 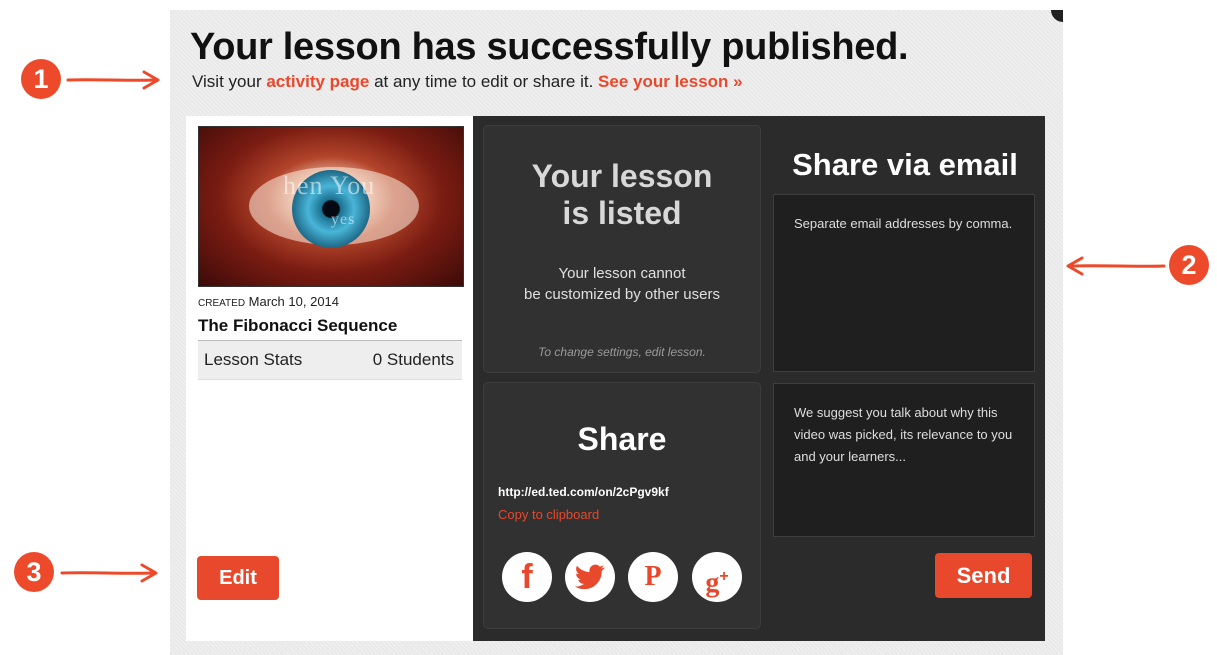 I want to click on pinterest-glyph: P, so click(x=653, y=576).